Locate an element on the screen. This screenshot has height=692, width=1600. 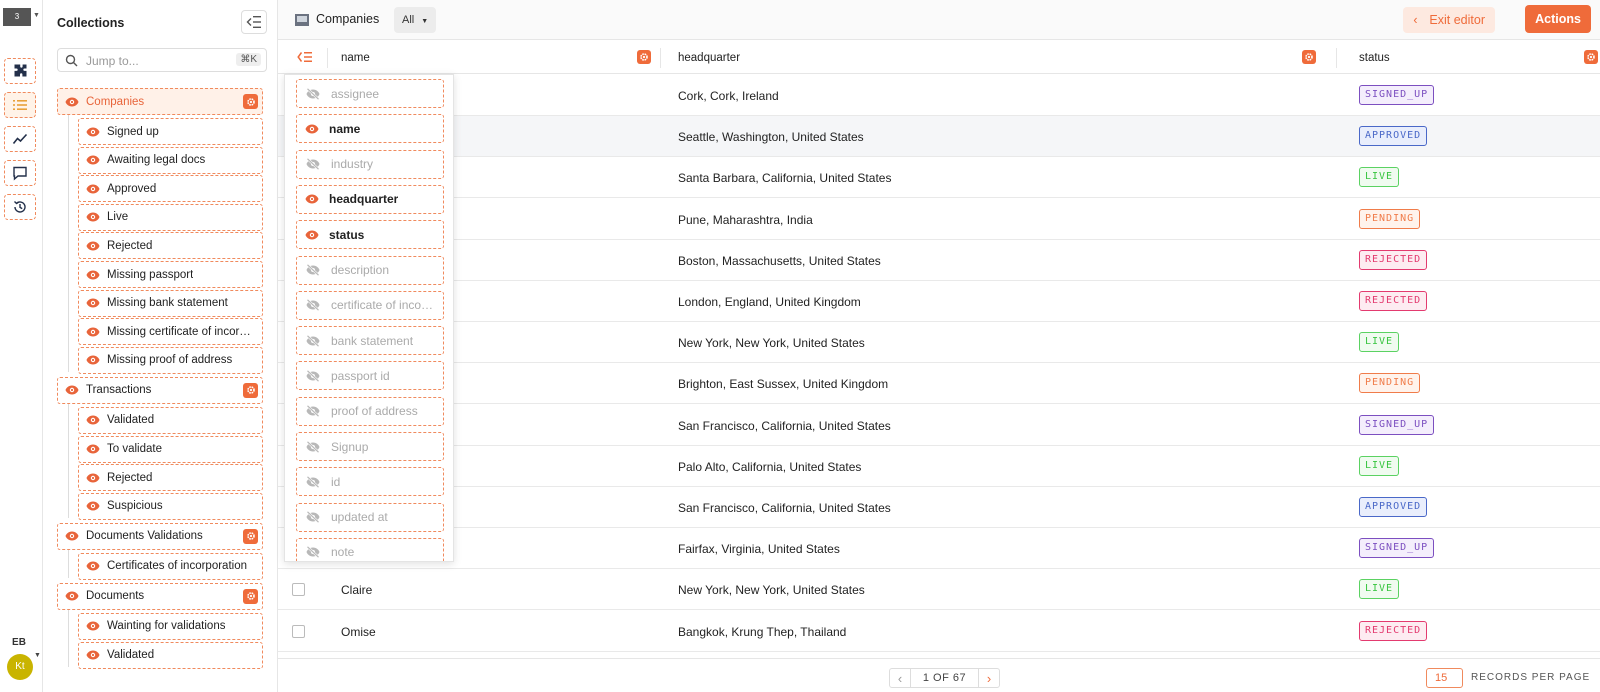
table-row: London, England, United Kingdom REJECTED is located at coordinates (939, 301).